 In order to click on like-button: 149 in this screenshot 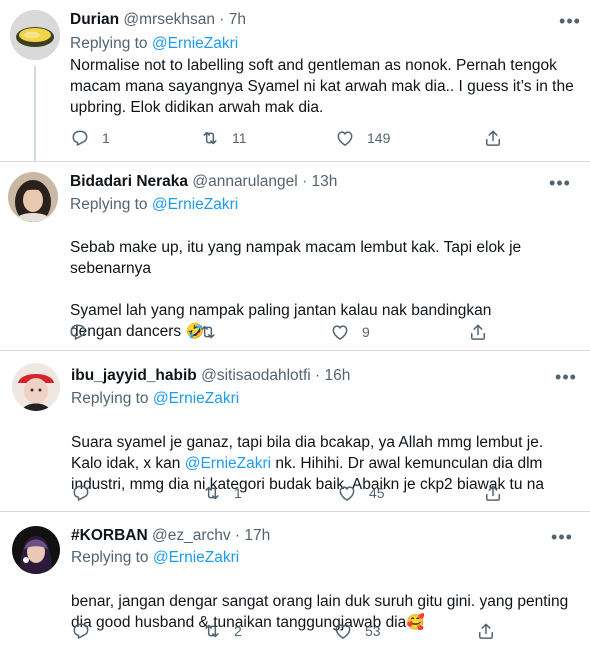, I will do `click(362, 138)`.